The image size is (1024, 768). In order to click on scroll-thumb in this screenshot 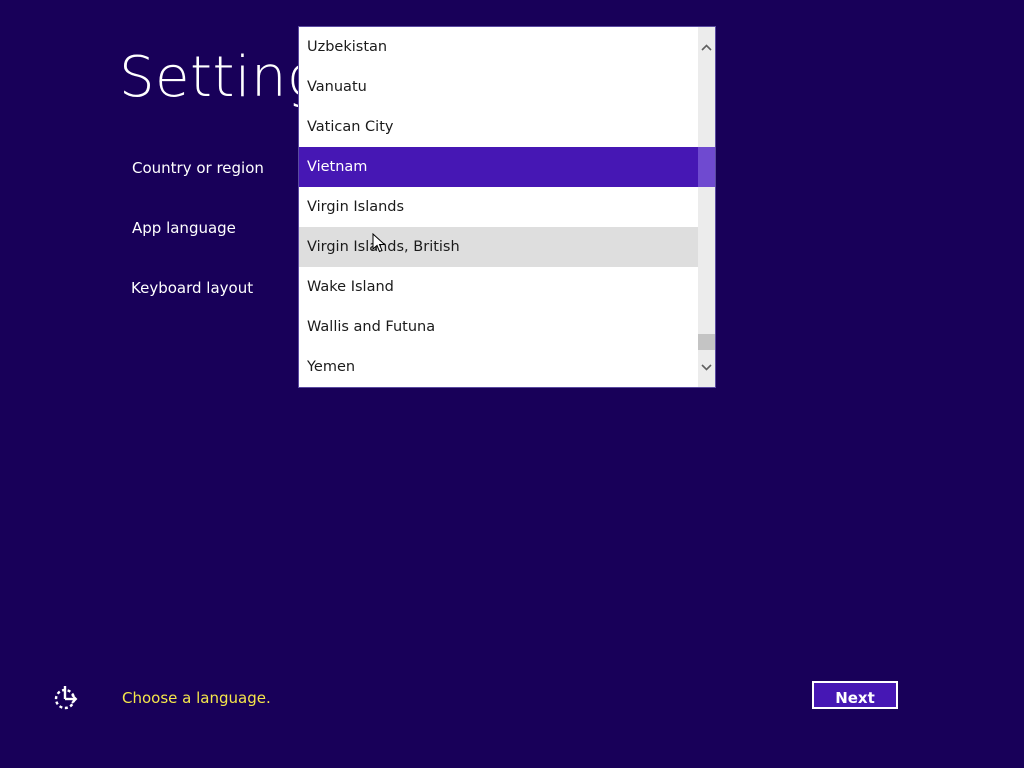, I will do `click(706, 342)`.